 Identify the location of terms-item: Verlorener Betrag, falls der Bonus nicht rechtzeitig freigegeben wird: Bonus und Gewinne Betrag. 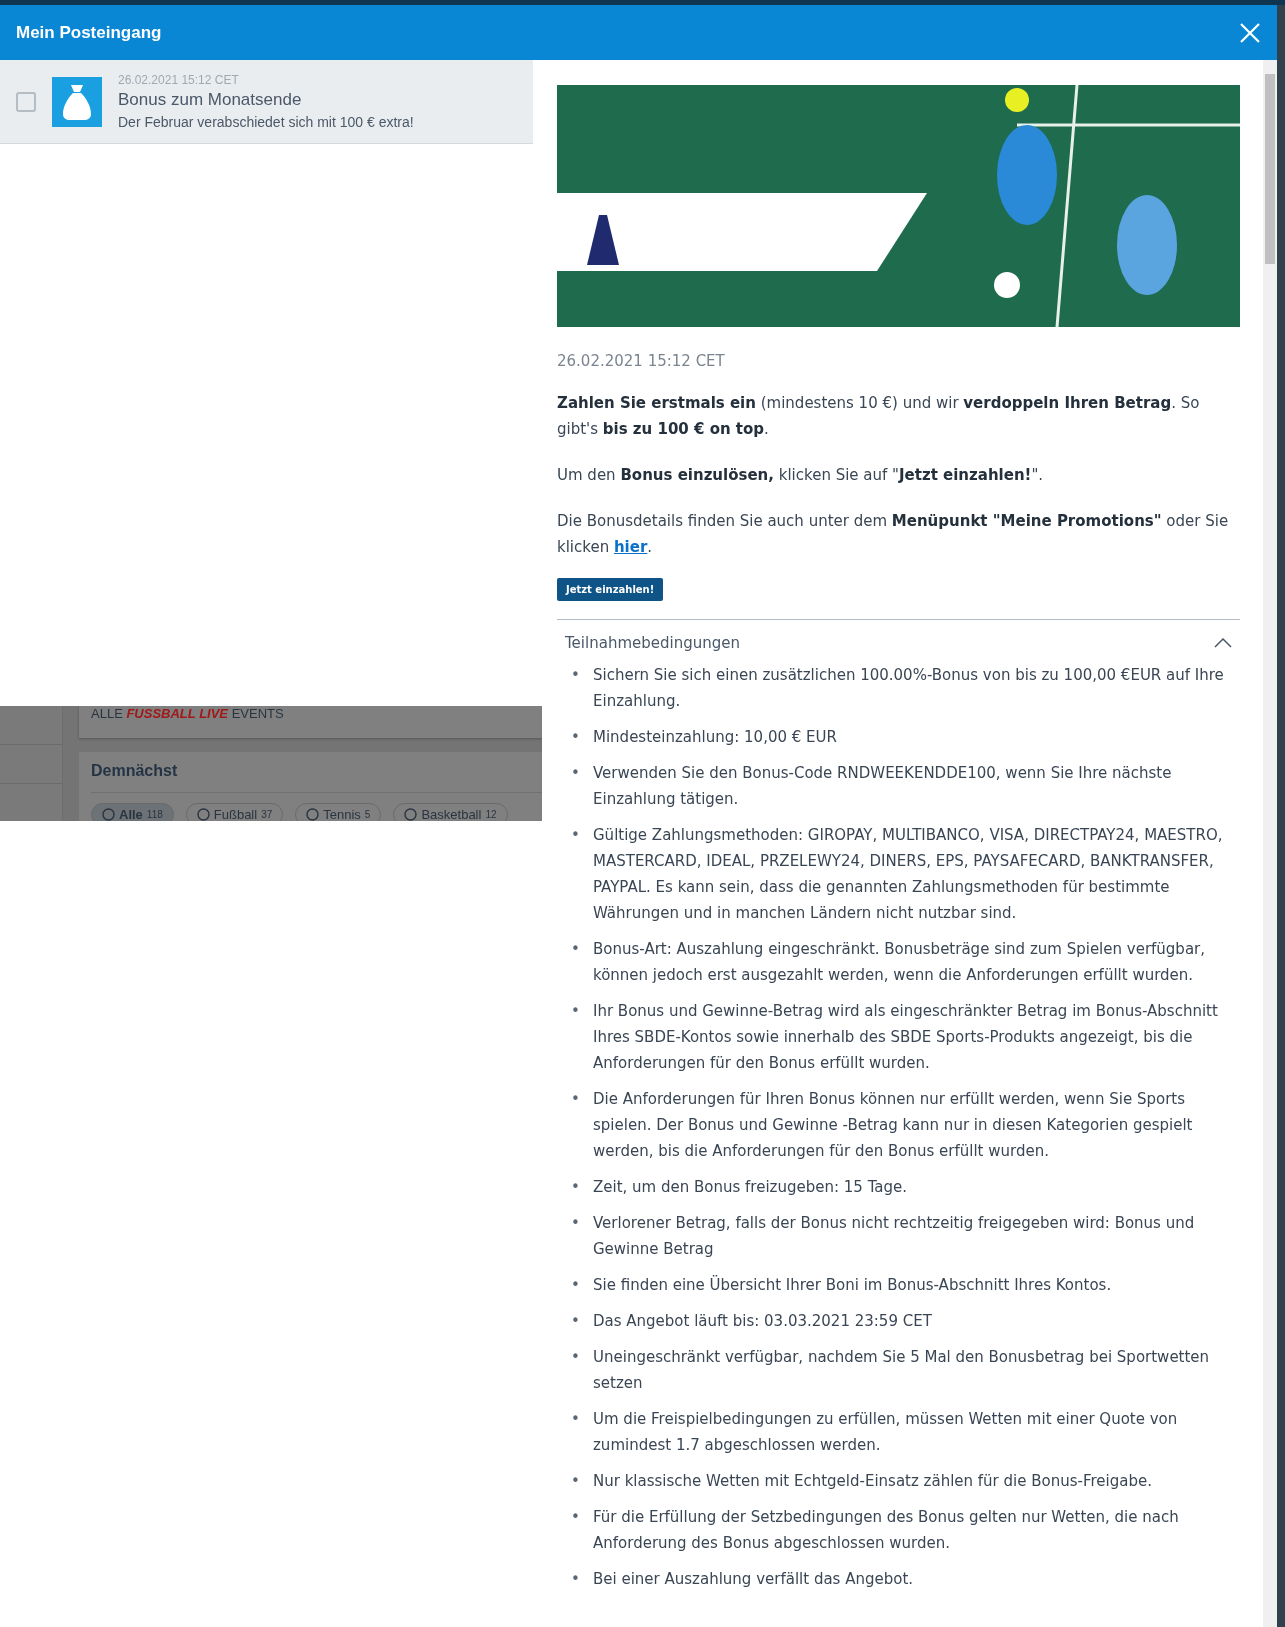
(894, 1236).